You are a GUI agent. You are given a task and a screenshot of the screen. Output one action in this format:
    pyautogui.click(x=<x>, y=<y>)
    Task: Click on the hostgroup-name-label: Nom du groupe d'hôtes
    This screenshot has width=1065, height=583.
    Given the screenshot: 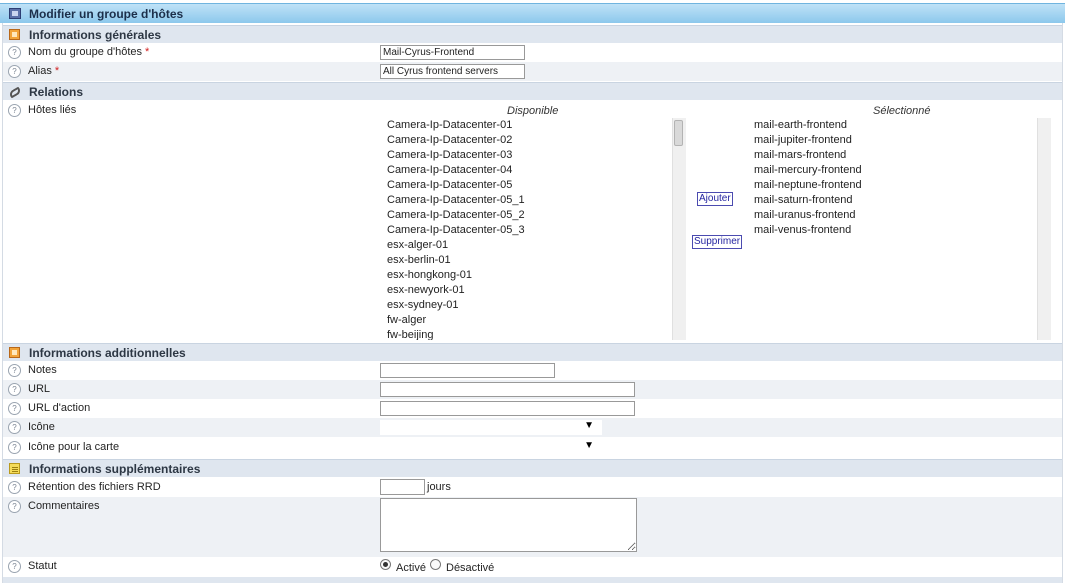 What is the action you would take?
    pyautogui.click(x=85, y=52)
    